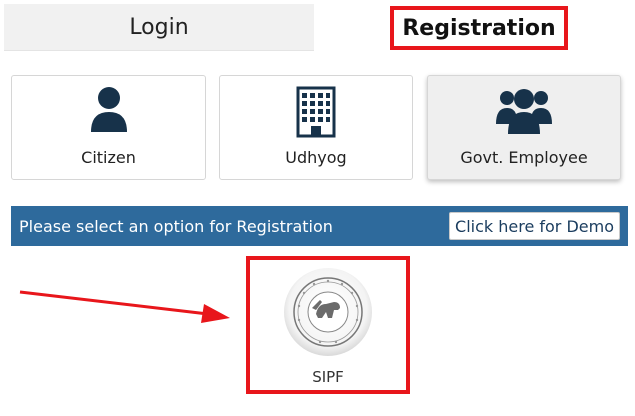  Describe the element at coordinates (316, 114) in the screenshot. I see `building-icon` at that location.